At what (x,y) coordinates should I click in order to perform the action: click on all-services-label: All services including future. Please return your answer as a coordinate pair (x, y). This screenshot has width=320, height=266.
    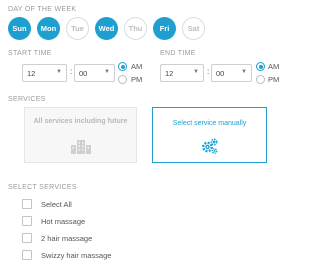
    Looking at the image, I should click on (80, 121).